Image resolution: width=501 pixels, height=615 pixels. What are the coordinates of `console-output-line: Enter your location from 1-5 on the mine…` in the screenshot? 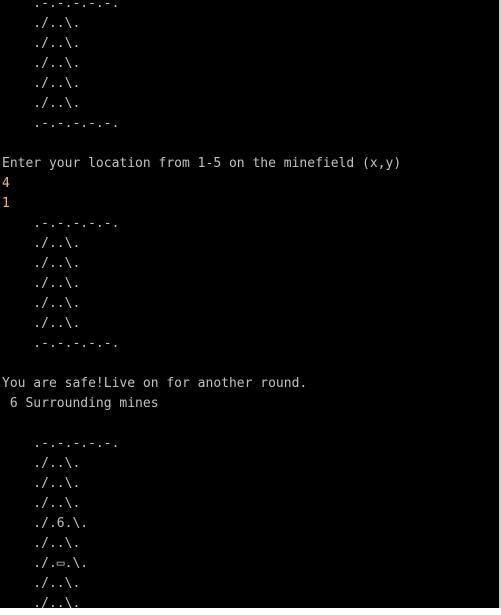 It's located at (202, 163).